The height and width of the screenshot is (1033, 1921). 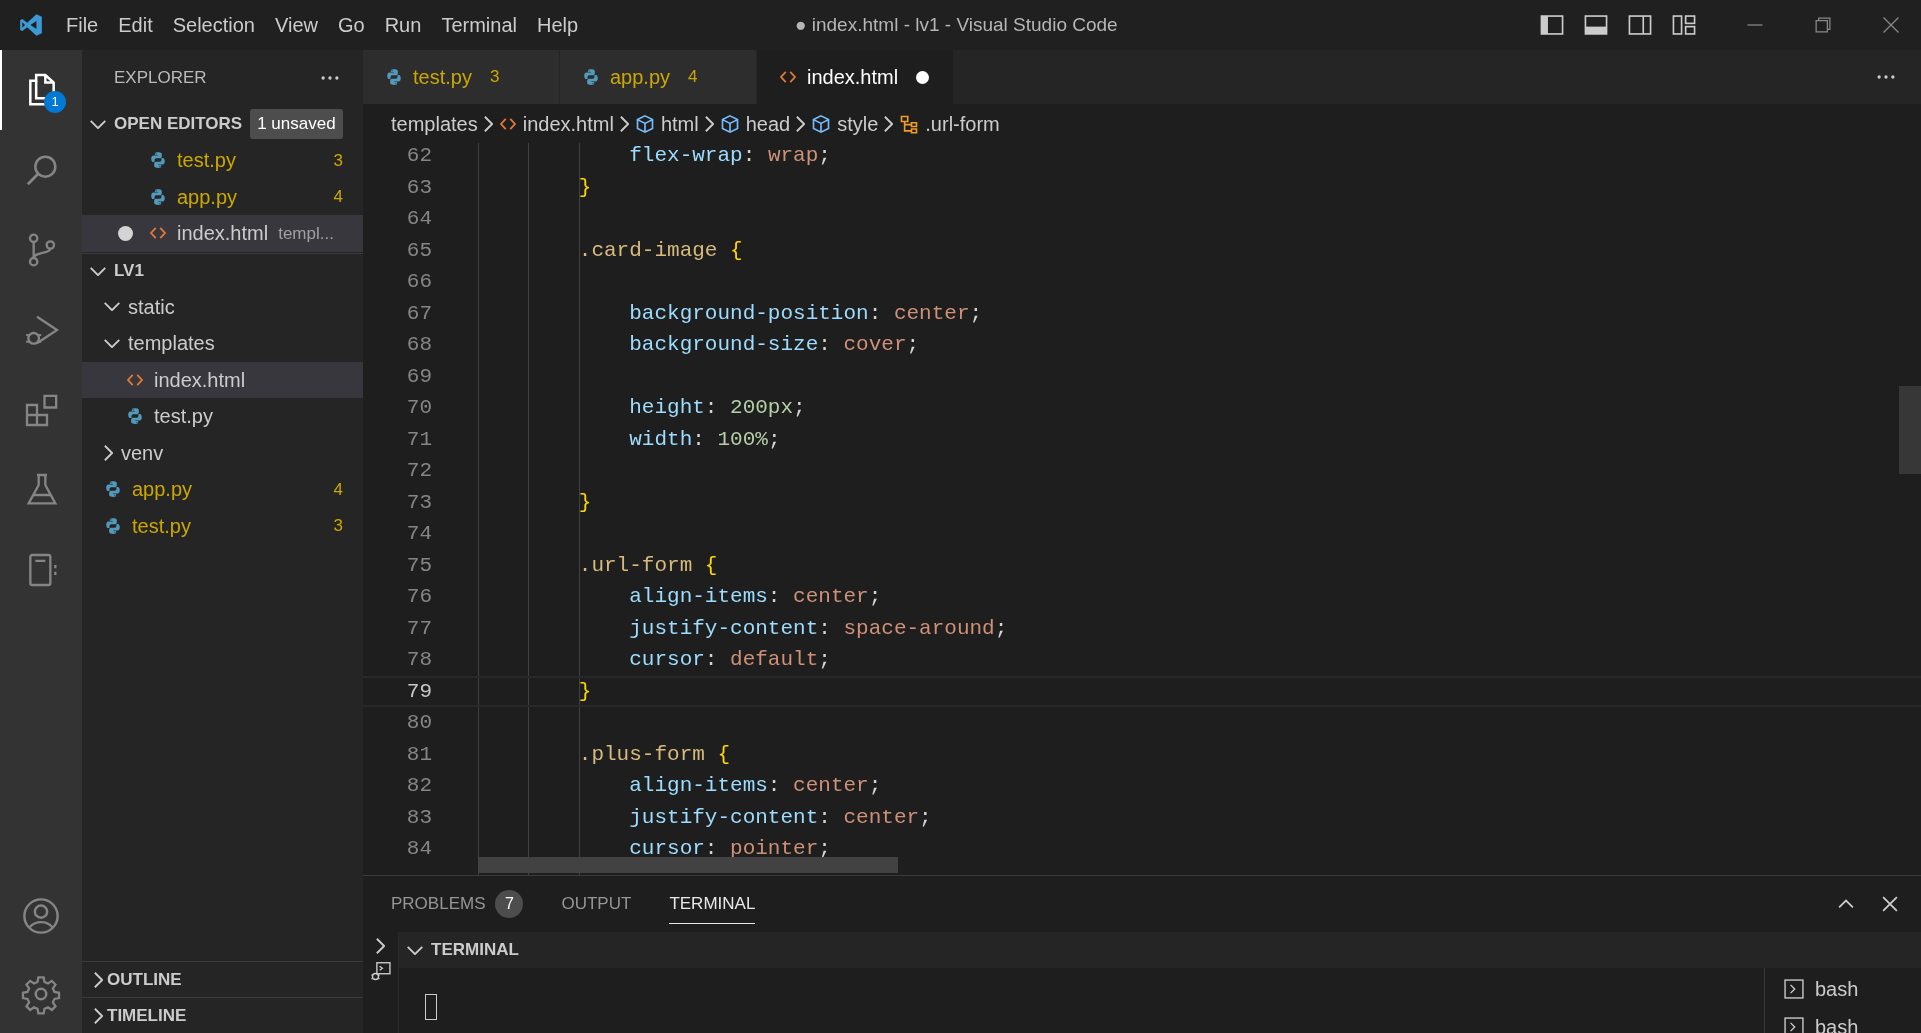 I want to click on code-line: .url-form {, so click(x=647, y=565).